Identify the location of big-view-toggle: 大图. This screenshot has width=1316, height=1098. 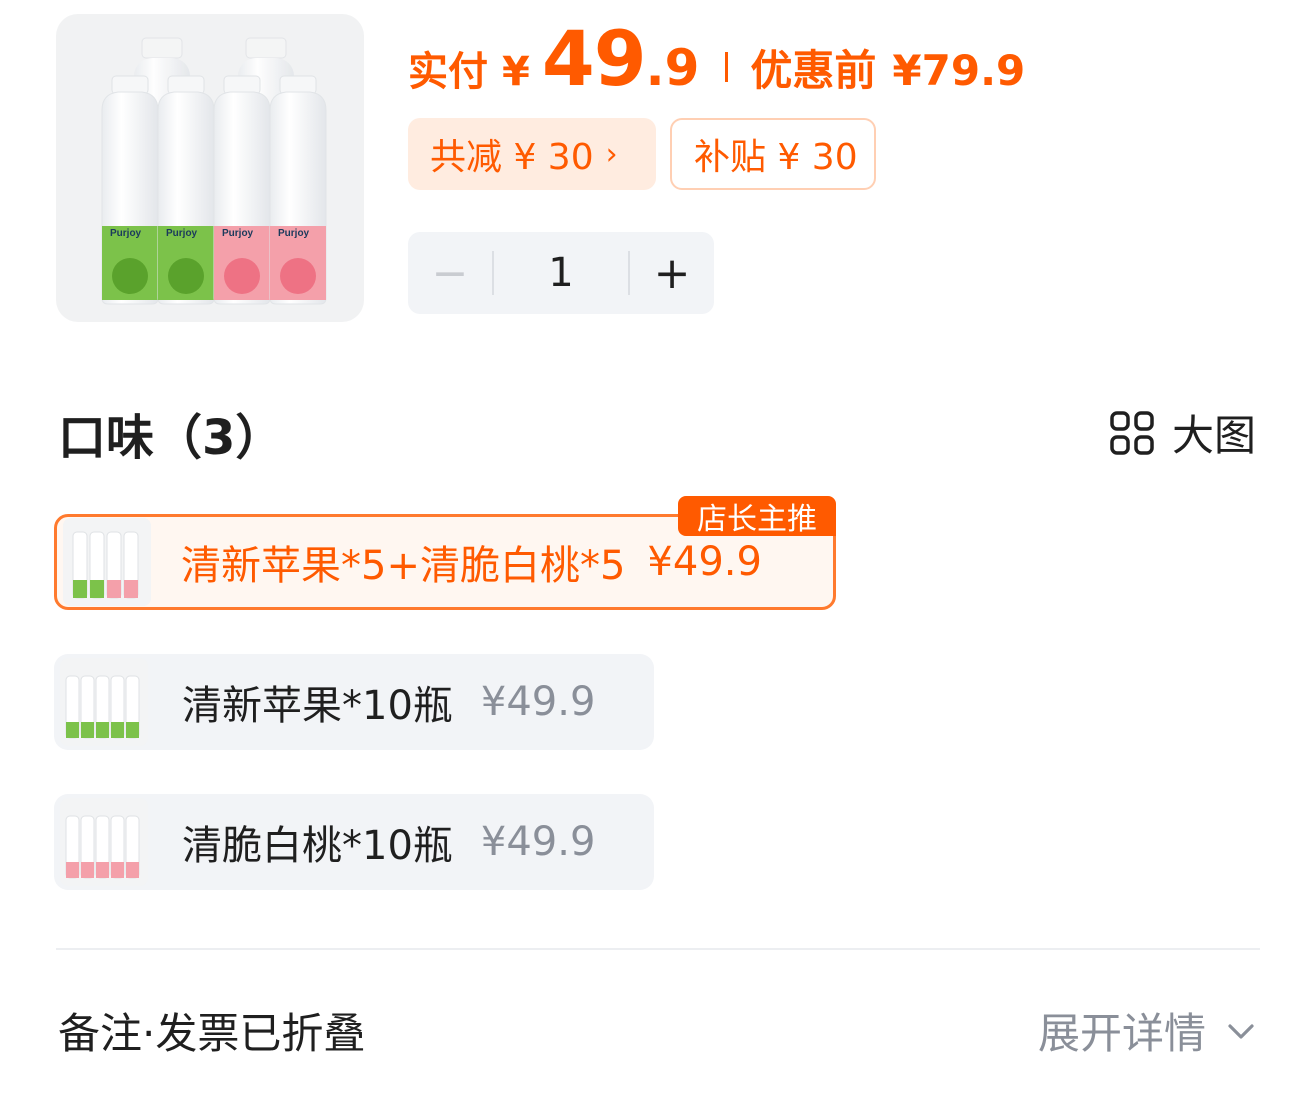
(1182, 432).